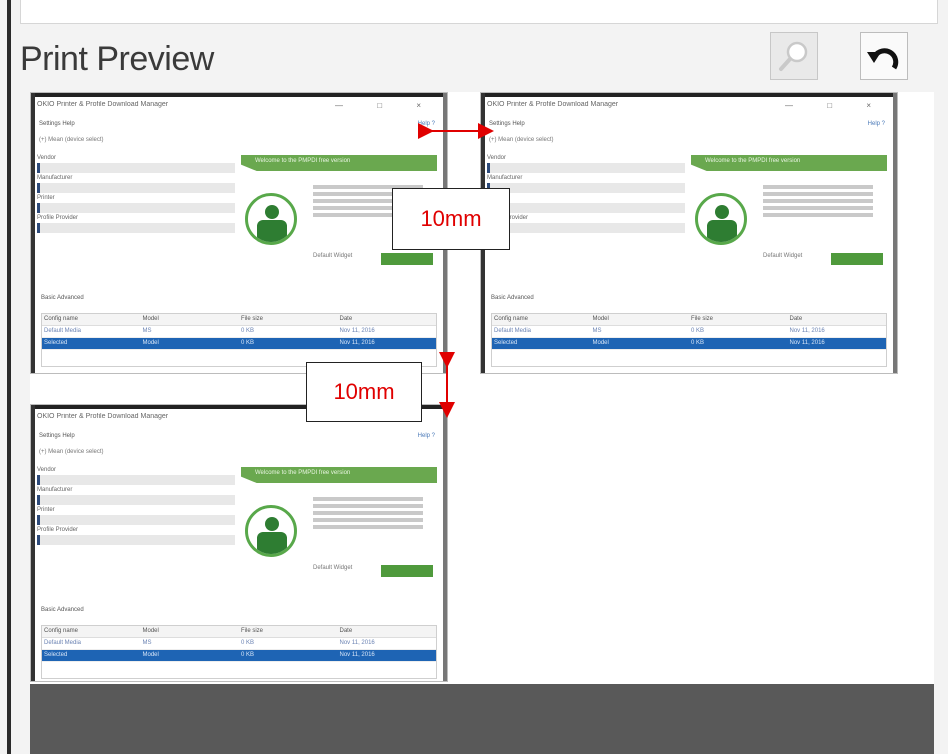 The height and width of the screenshot is (754, 948). Describe the element at coordinates (451, 219) in the screenshot. I see `horizontal-gap-label: 10mm` at that location.